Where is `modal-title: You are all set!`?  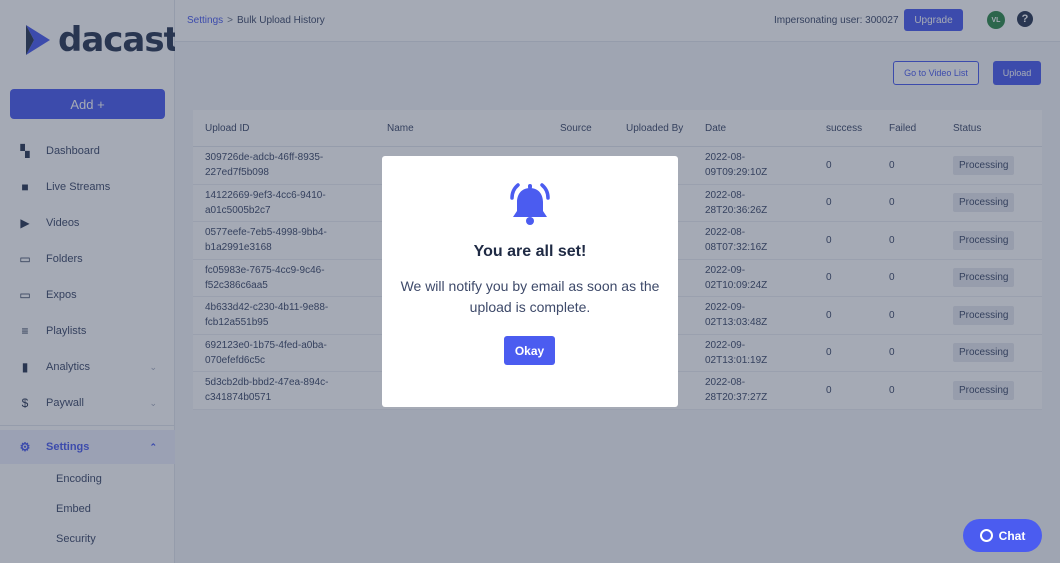 modal-title: You are all set! is located at coordinates (530, 251).